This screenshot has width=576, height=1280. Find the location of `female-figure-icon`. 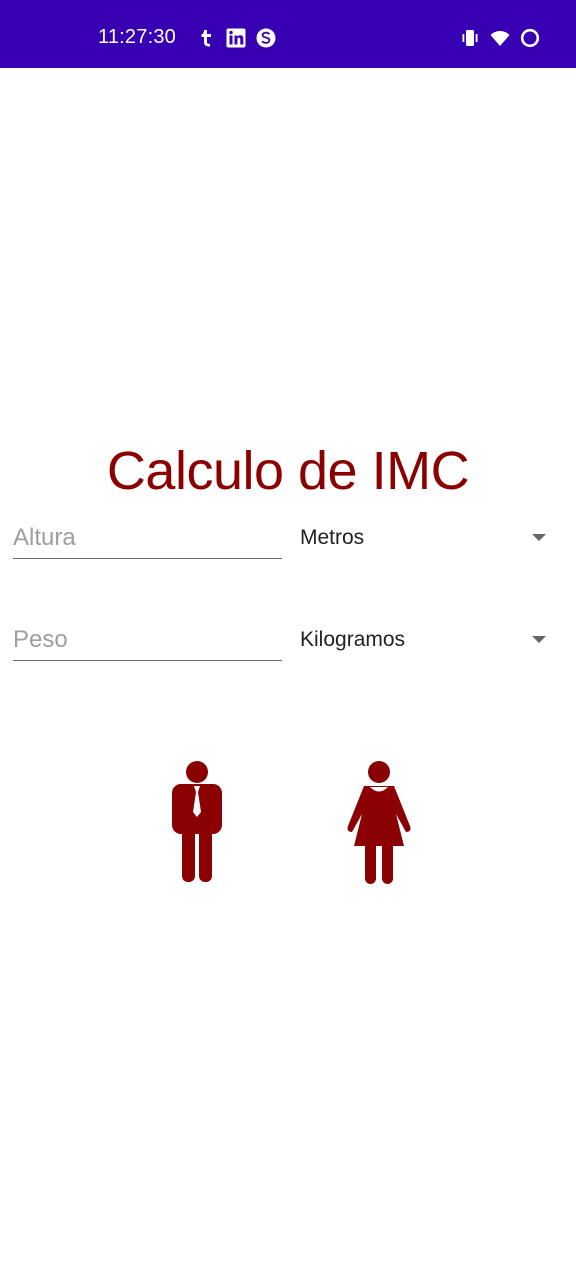

female-figure-icon is located at coordinates (379, 822).